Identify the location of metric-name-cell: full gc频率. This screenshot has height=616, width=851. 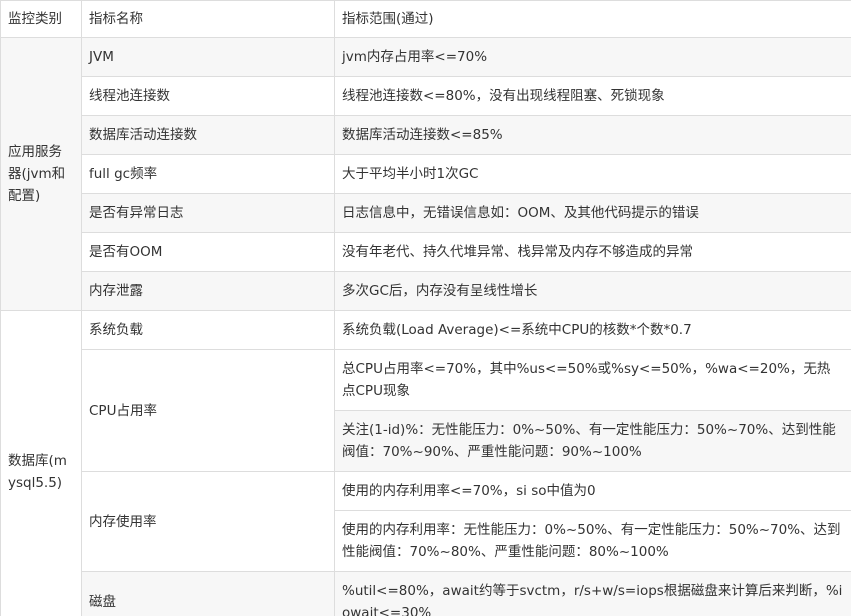
(208, 174).